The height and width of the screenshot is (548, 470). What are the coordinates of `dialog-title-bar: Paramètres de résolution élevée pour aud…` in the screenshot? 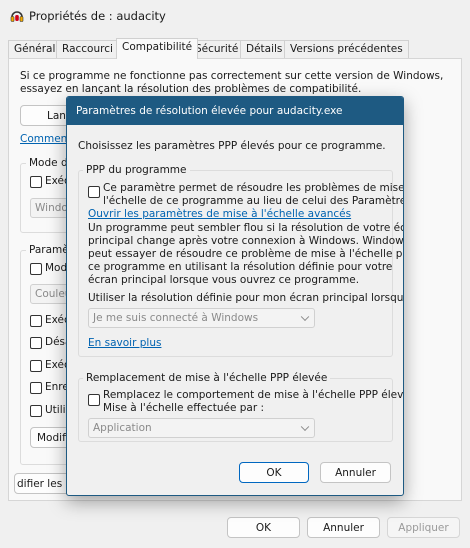 It's located at (235, 111).